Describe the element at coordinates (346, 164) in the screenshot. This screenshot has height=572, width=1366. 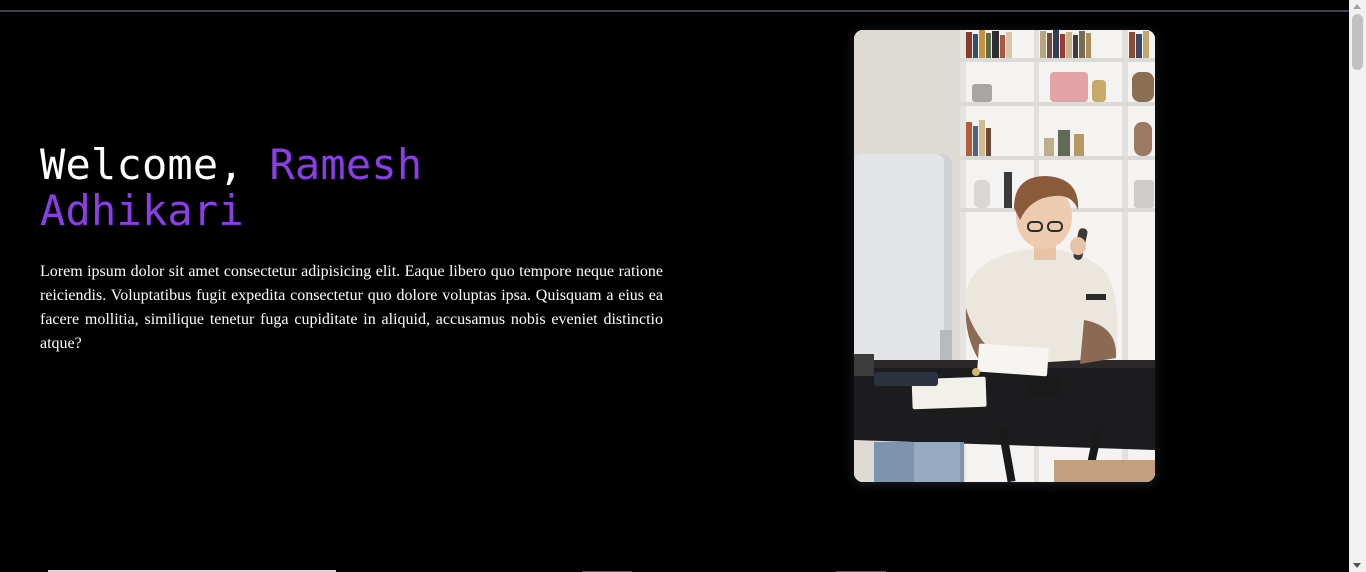
I see `user-first-name: Ramesh` at that location.